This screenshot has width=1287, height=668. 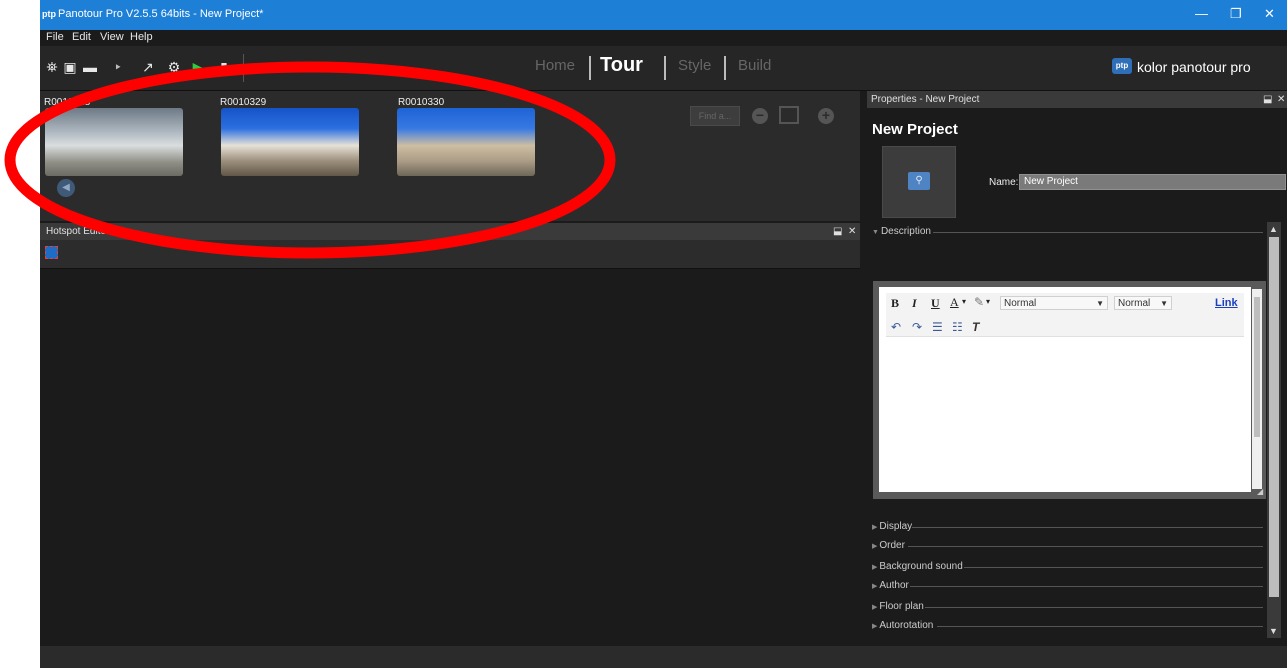 I want to click on highlight-icon: ✎, so click(x=979, y=302).